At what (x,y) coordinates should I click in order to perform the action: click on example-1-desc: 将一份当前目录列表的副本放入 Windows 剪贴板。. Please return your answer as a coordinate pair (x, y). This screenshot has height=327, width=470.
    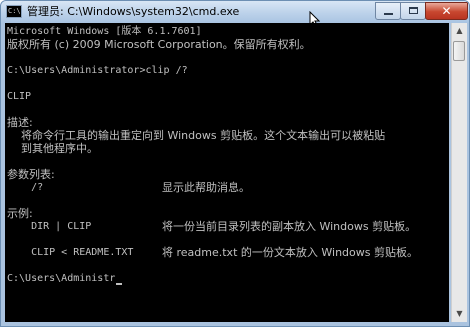
    Looking at the image, I should click on (289, 226).